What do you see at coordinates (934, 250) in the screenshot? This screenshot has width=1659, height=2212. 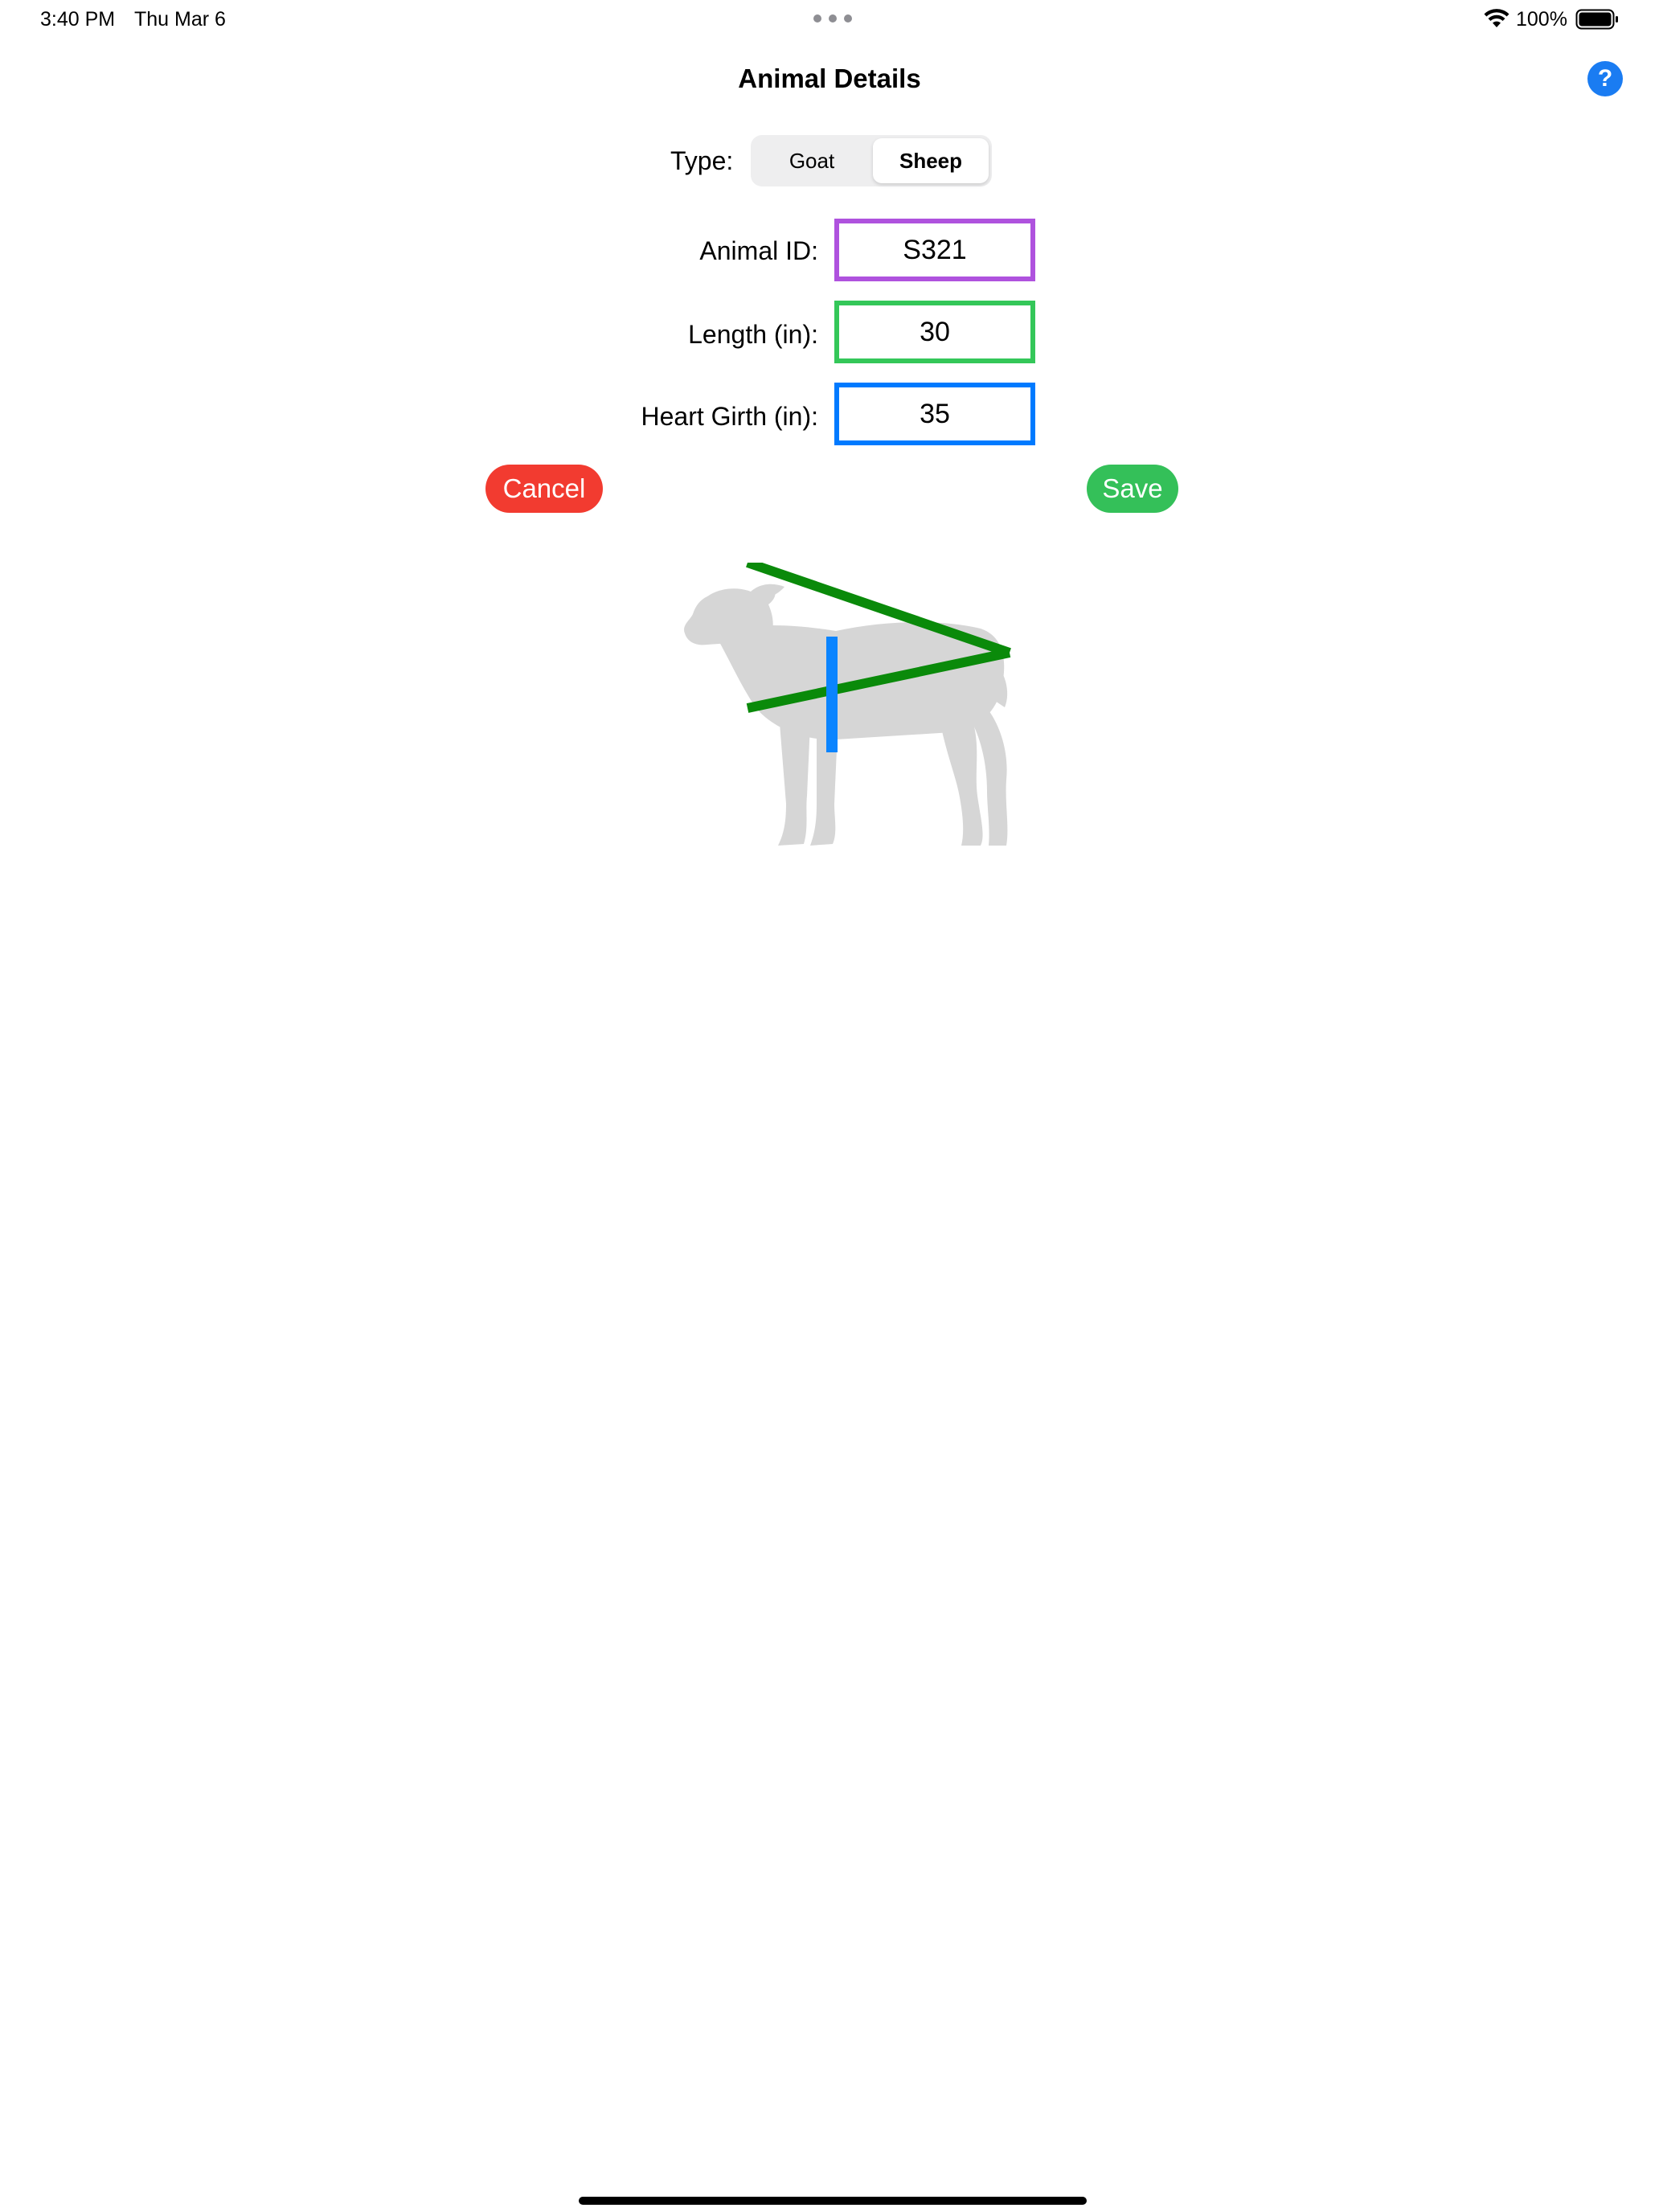 I see `animal-id-field` at bounding box center [934, 250].